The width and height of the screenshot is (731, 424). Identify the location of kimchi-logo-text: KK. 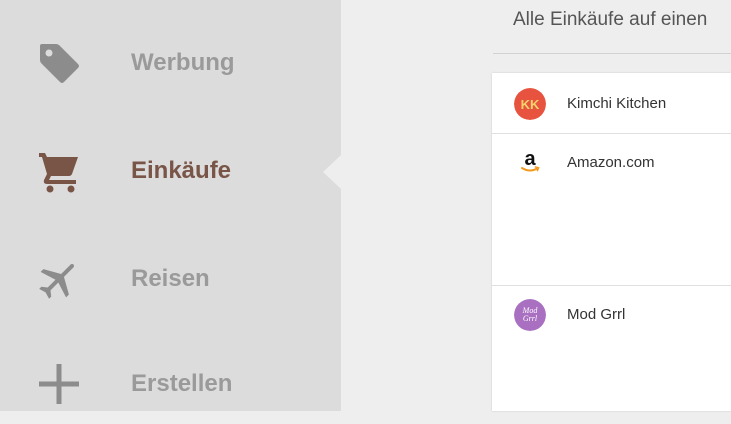
(530, 104).